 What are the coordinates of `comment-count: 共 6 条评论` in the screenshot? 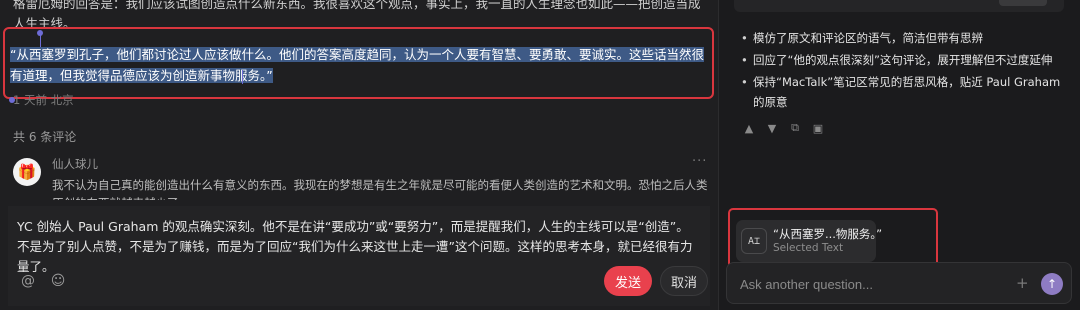 It's located at (45, 137).